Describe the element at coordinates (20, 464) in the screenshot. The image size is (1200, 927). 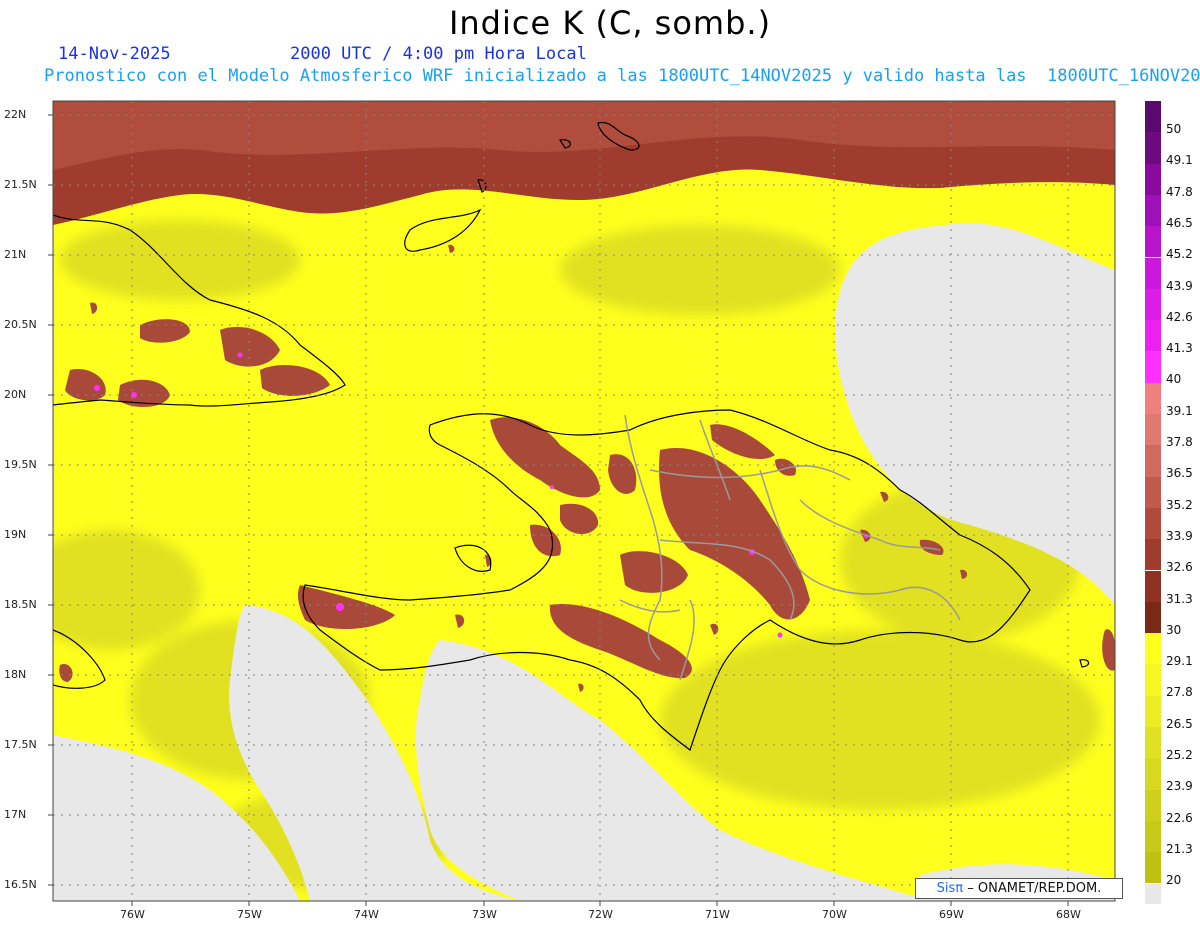
I see `lat-label: 19.5N` at that location.